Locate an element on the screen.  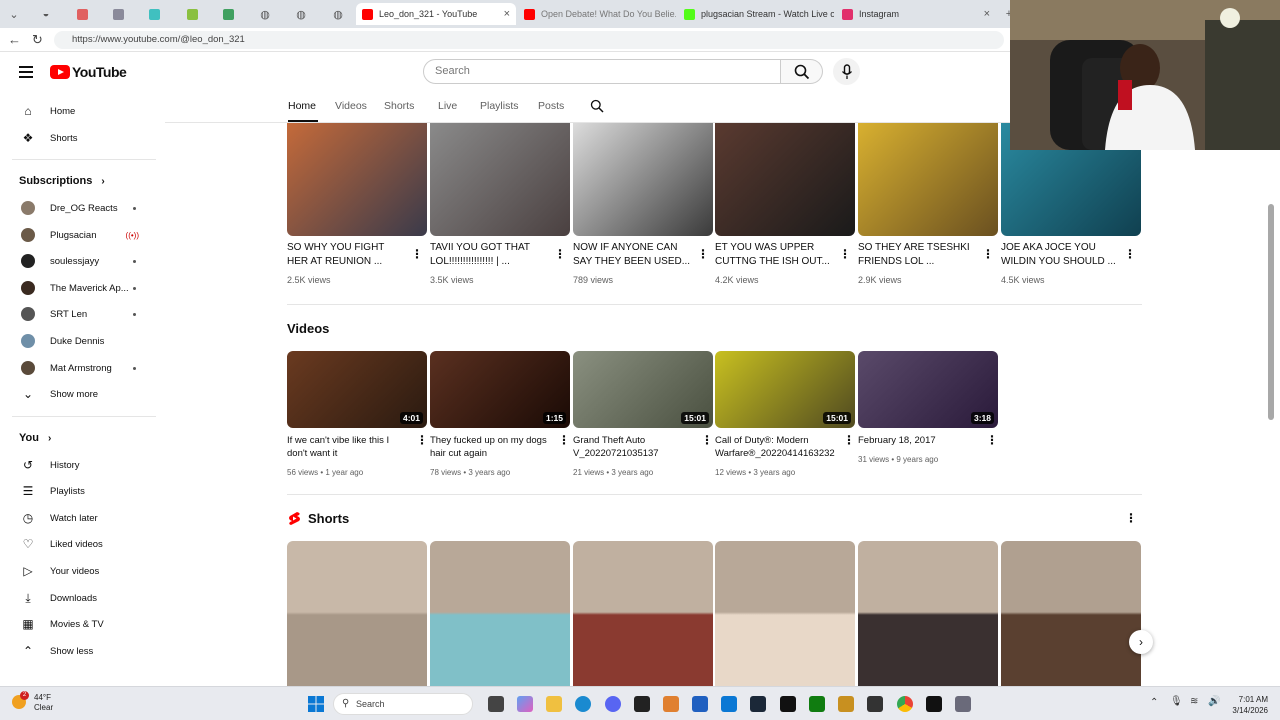
sidebar-item-shorts: ❖ Shorts is located at coordinates (83, 138).